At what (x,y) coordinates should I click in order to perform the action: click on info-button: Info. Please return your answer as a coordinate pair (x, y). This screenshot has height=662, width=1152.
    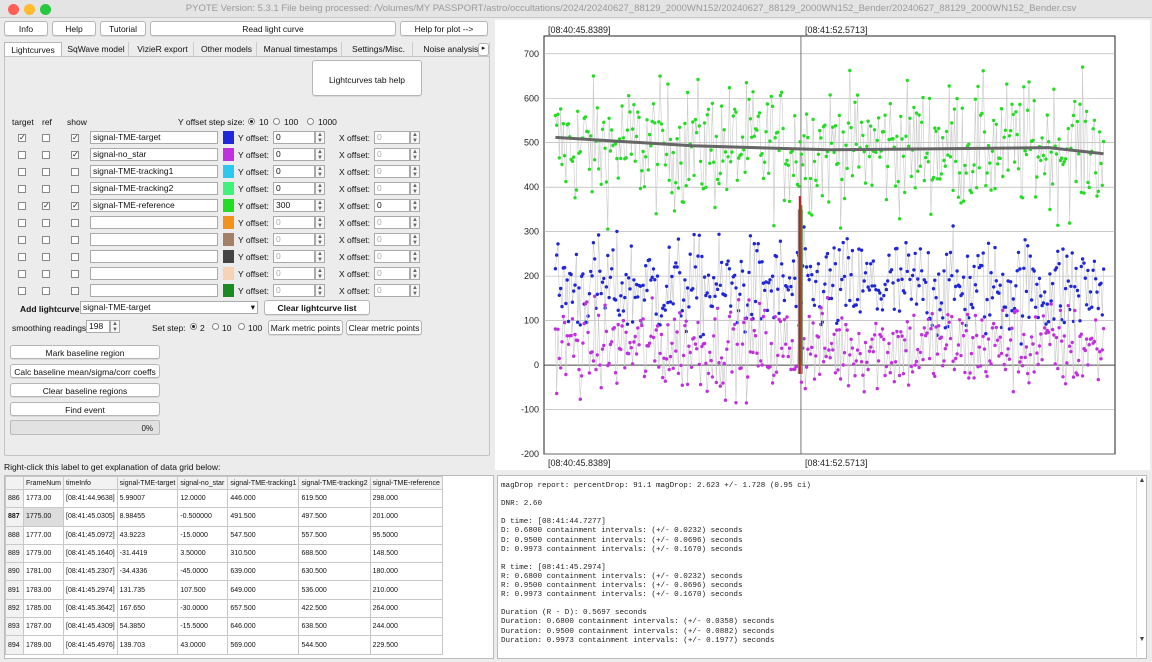
    Looking at the image, I should click on (26, 28).